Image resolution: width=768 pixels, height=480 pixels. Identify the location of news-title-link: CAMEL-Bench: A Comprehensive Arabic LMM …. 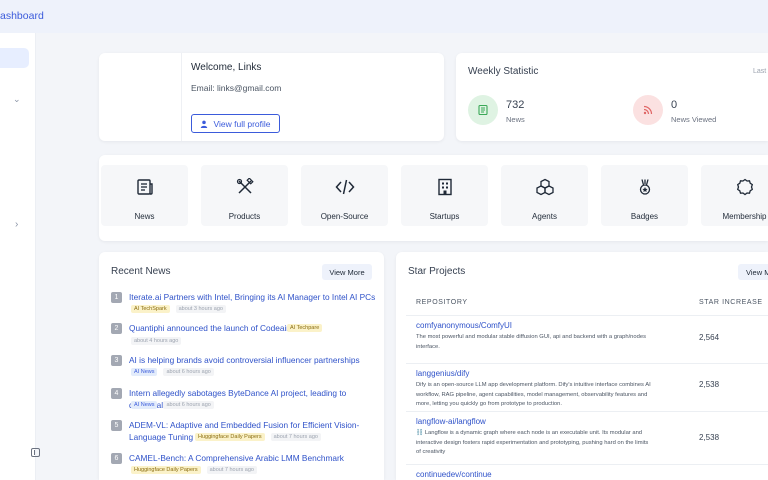
(254, 458).